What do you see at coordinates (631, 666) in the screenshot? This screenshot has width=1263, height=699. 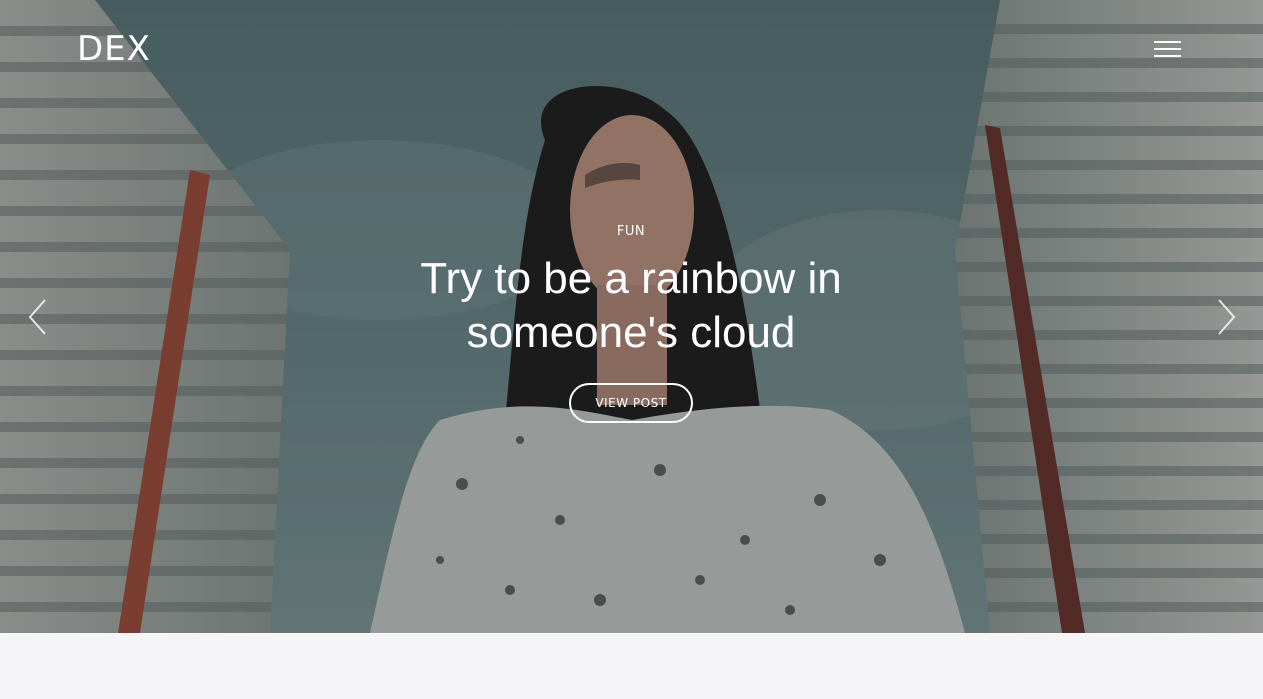 I see `content-area` at bounding box center [631, 666].